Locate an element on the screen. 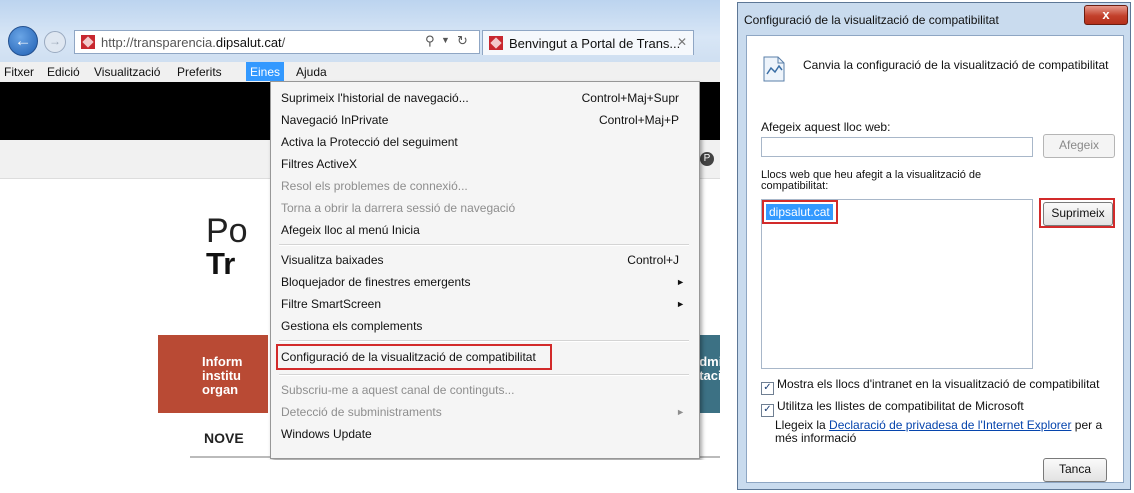 The height and width of the screenshot is (493, 1134). address-url: http://transparencia.dipsalut.cat/ is located at coordinates (193, 42).